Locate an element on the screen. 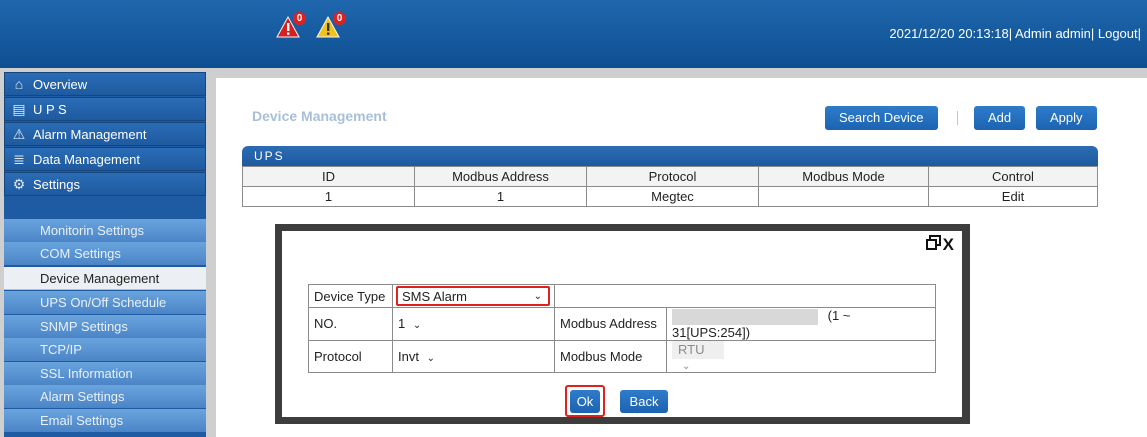  device-type-value: SMS Alarm is located at coordinates (435, 296).